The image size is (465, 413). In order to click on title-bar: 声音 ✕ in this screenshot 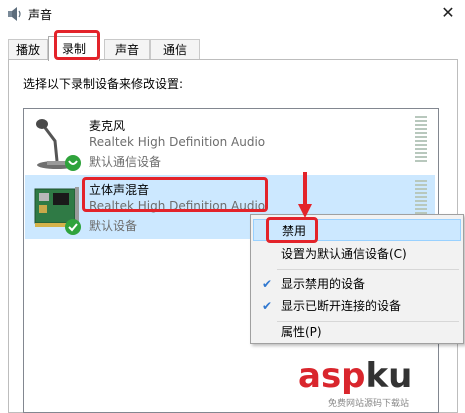, I will do `click(232, 14)`.